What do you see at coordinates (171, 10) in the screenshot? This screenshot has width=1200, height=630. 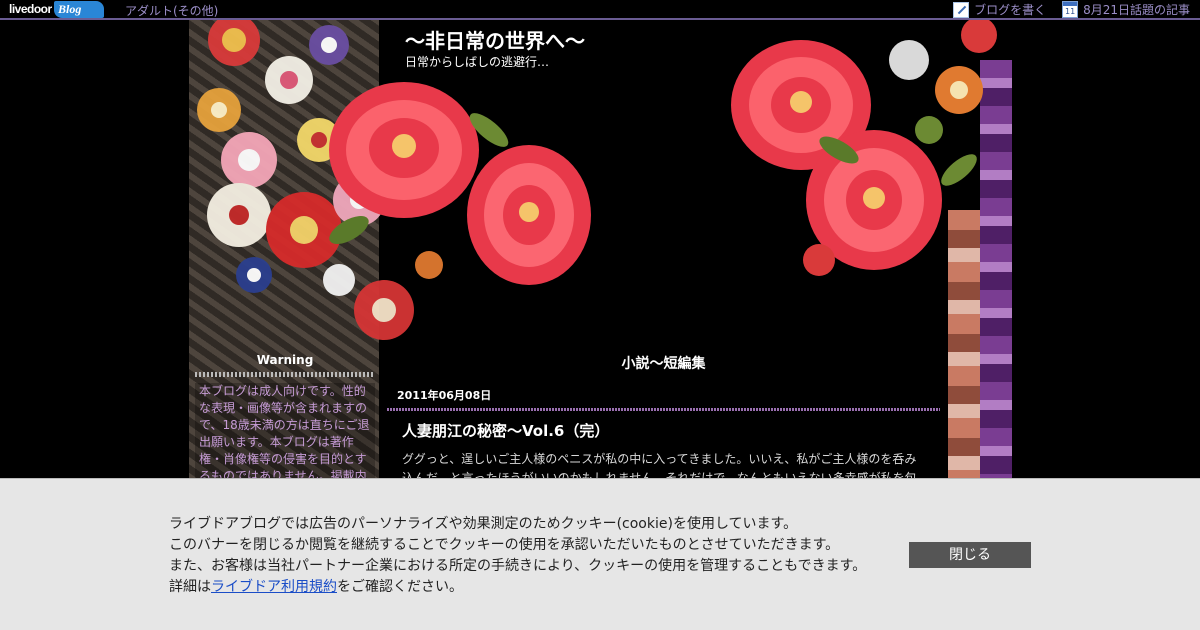 I see `category-link: アダルト(その他)` at bounding box center [171, 10].